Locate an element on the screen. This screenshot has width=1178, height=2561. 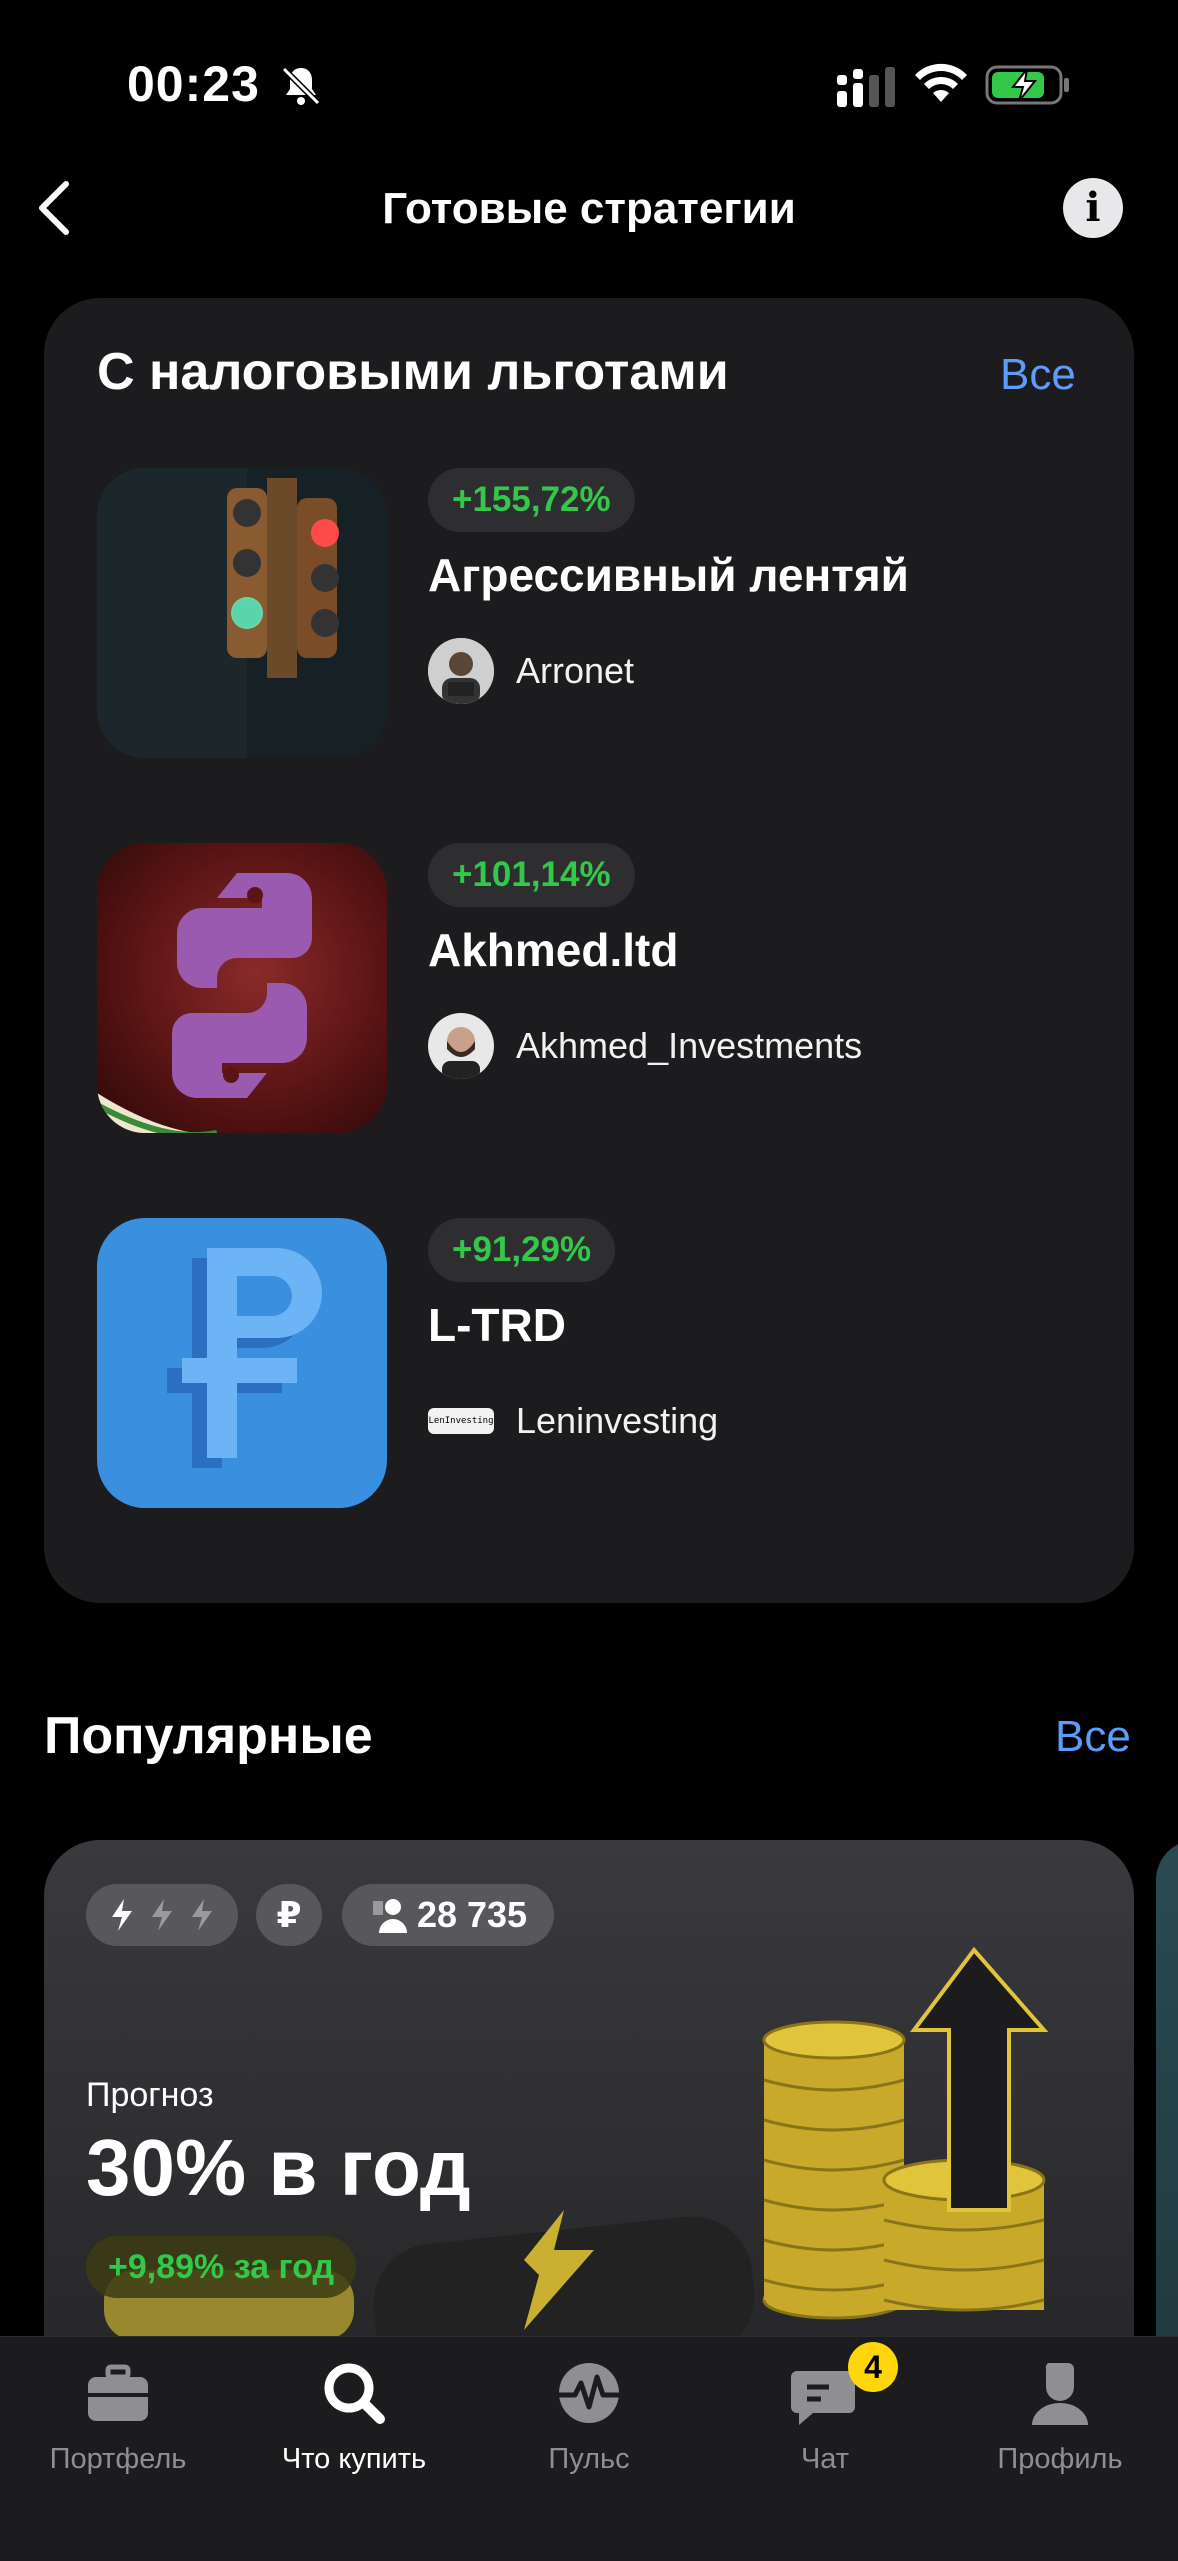
author-logo-text: LenInvesting is located at coordinates (461, 1421).